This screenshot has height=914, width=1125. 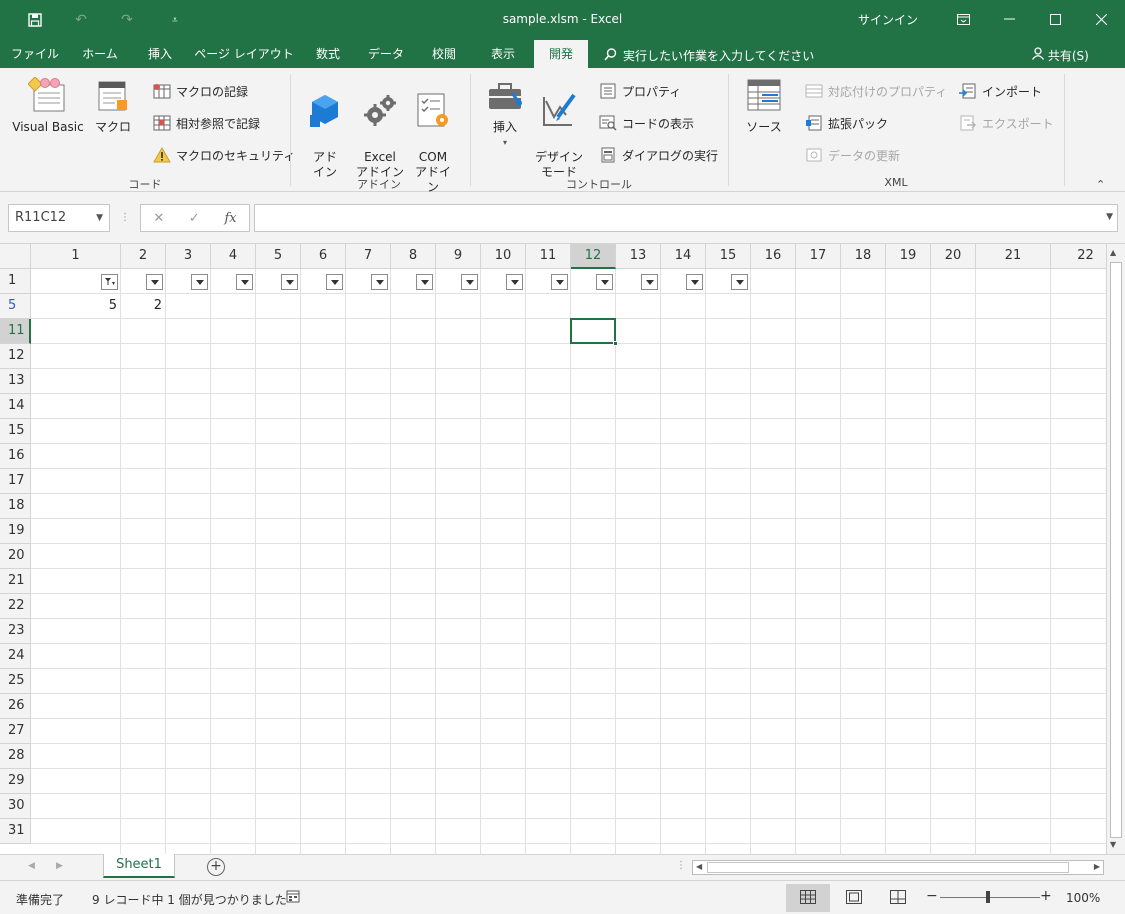 What do you see at coordinates (15, 781) in the screenshot?
I see `row-header-29: 29` at bounding box center [15, 781].